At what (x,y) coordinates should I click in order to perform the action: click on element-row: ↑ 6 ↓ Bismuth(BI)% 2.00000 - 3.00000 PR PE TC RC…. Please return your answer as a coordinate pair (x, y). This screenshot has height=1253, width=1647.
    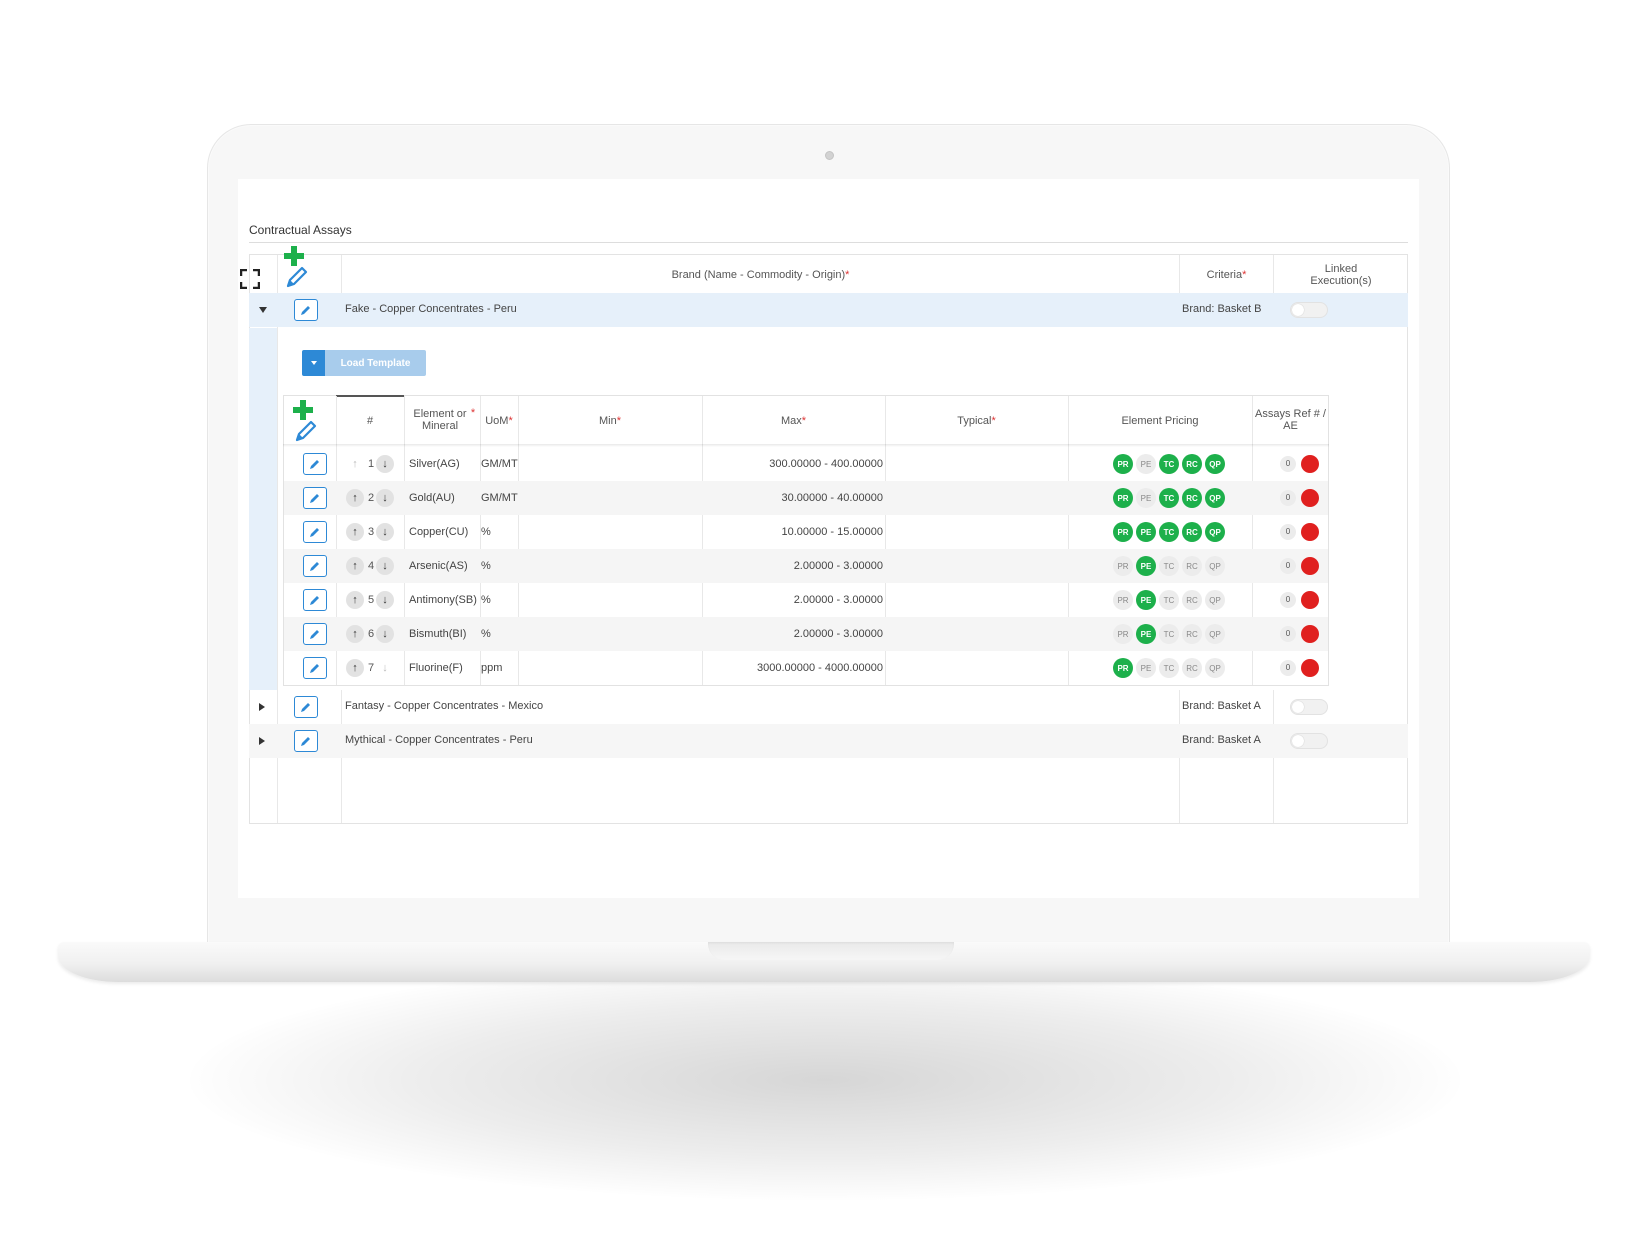
    Looking at the image, I should click on (806, 634).